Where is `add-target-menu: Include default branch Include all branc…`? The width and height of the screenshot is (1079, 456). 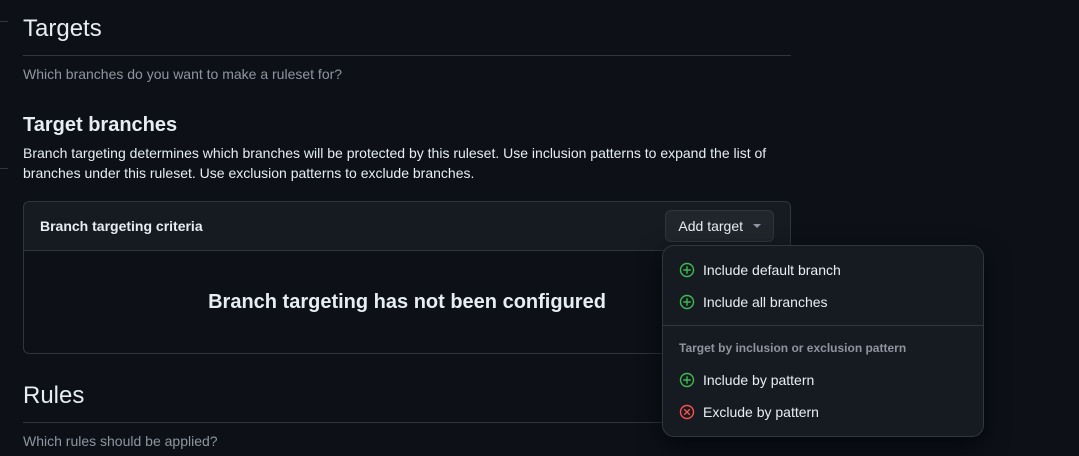
add-target-menu: Include default branch Include all branc… is located at coordinates (823, 341).